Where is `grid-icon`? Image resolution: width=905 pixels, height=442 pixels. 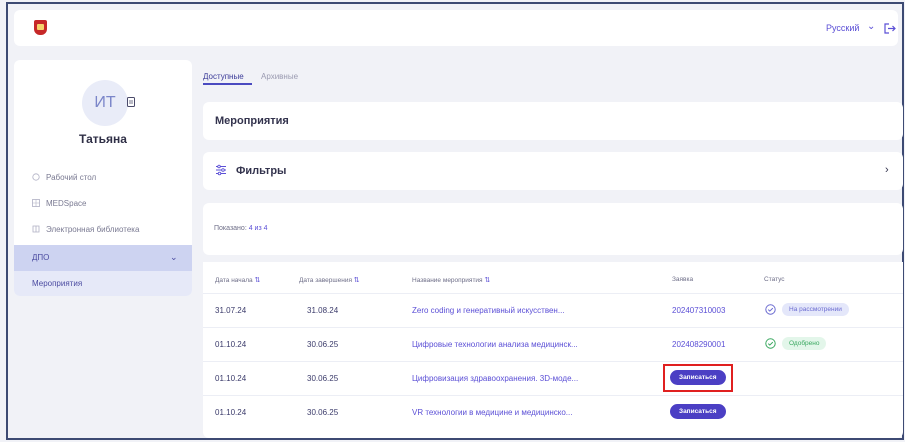 grid-icon is located at coordinates (36, 203).